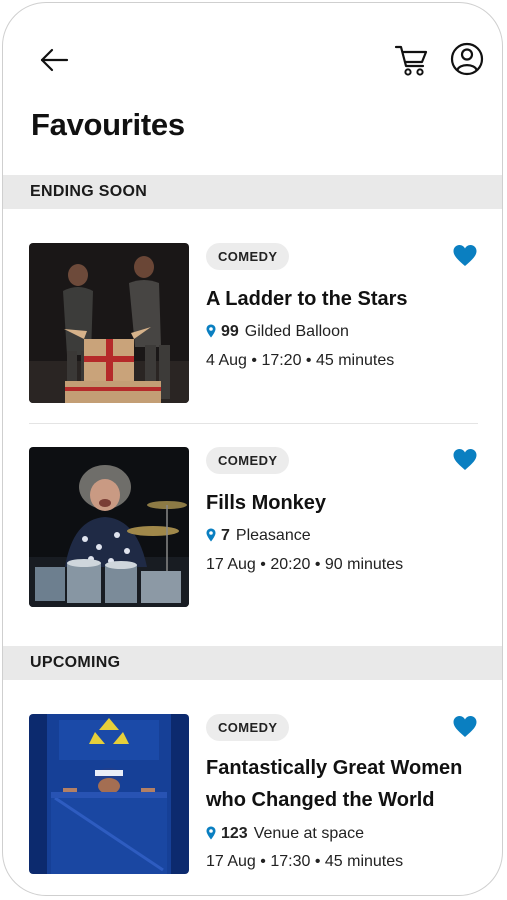 This screenshot has height=900, width=507. What do you see at coordinates (230, 331) in the screenshot?
I see `venue-number: 99` at bounding box center [230, 331].